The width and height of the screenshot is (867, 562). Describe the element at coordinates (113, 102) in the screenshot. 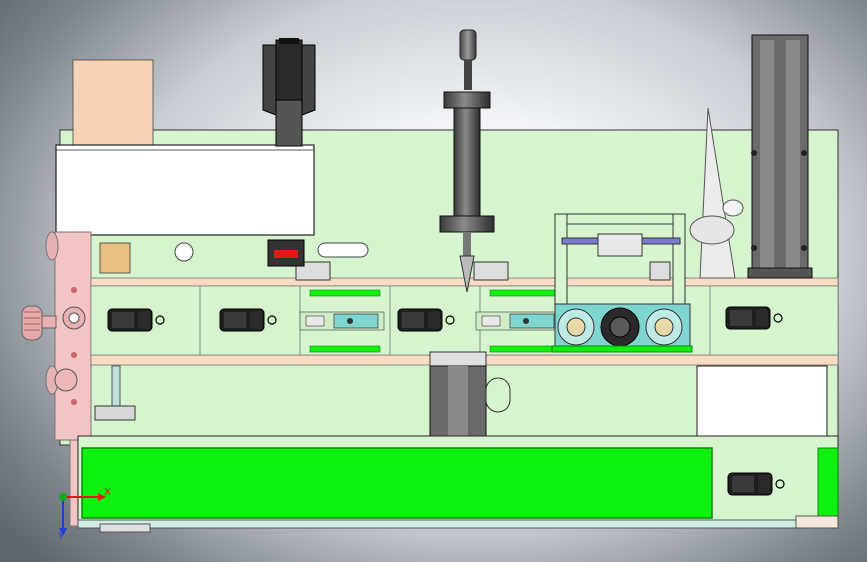

I see `control-box` at that location.